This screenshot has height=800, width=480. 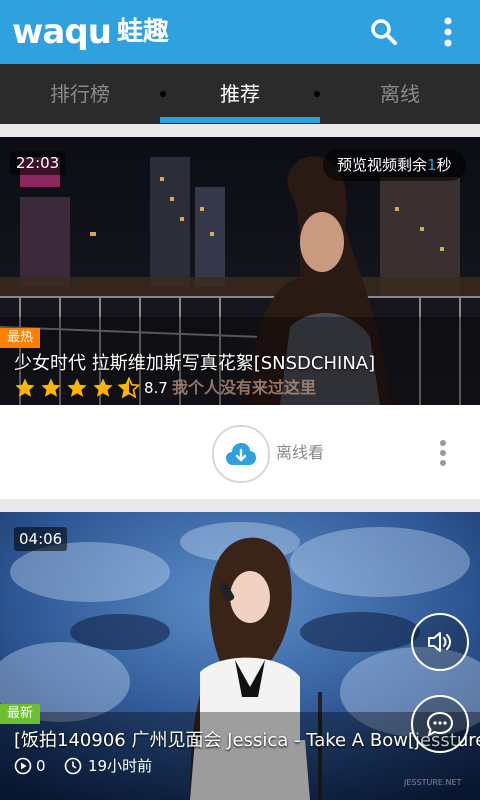 I want to click on chat-bubble-icon, so click(x=440, y=724).